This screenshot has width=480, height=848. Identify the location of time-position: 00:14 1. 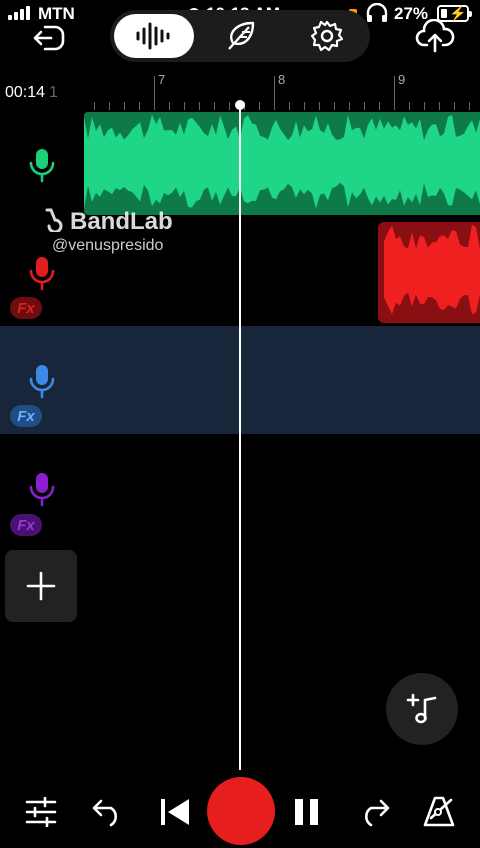
(31, 93).